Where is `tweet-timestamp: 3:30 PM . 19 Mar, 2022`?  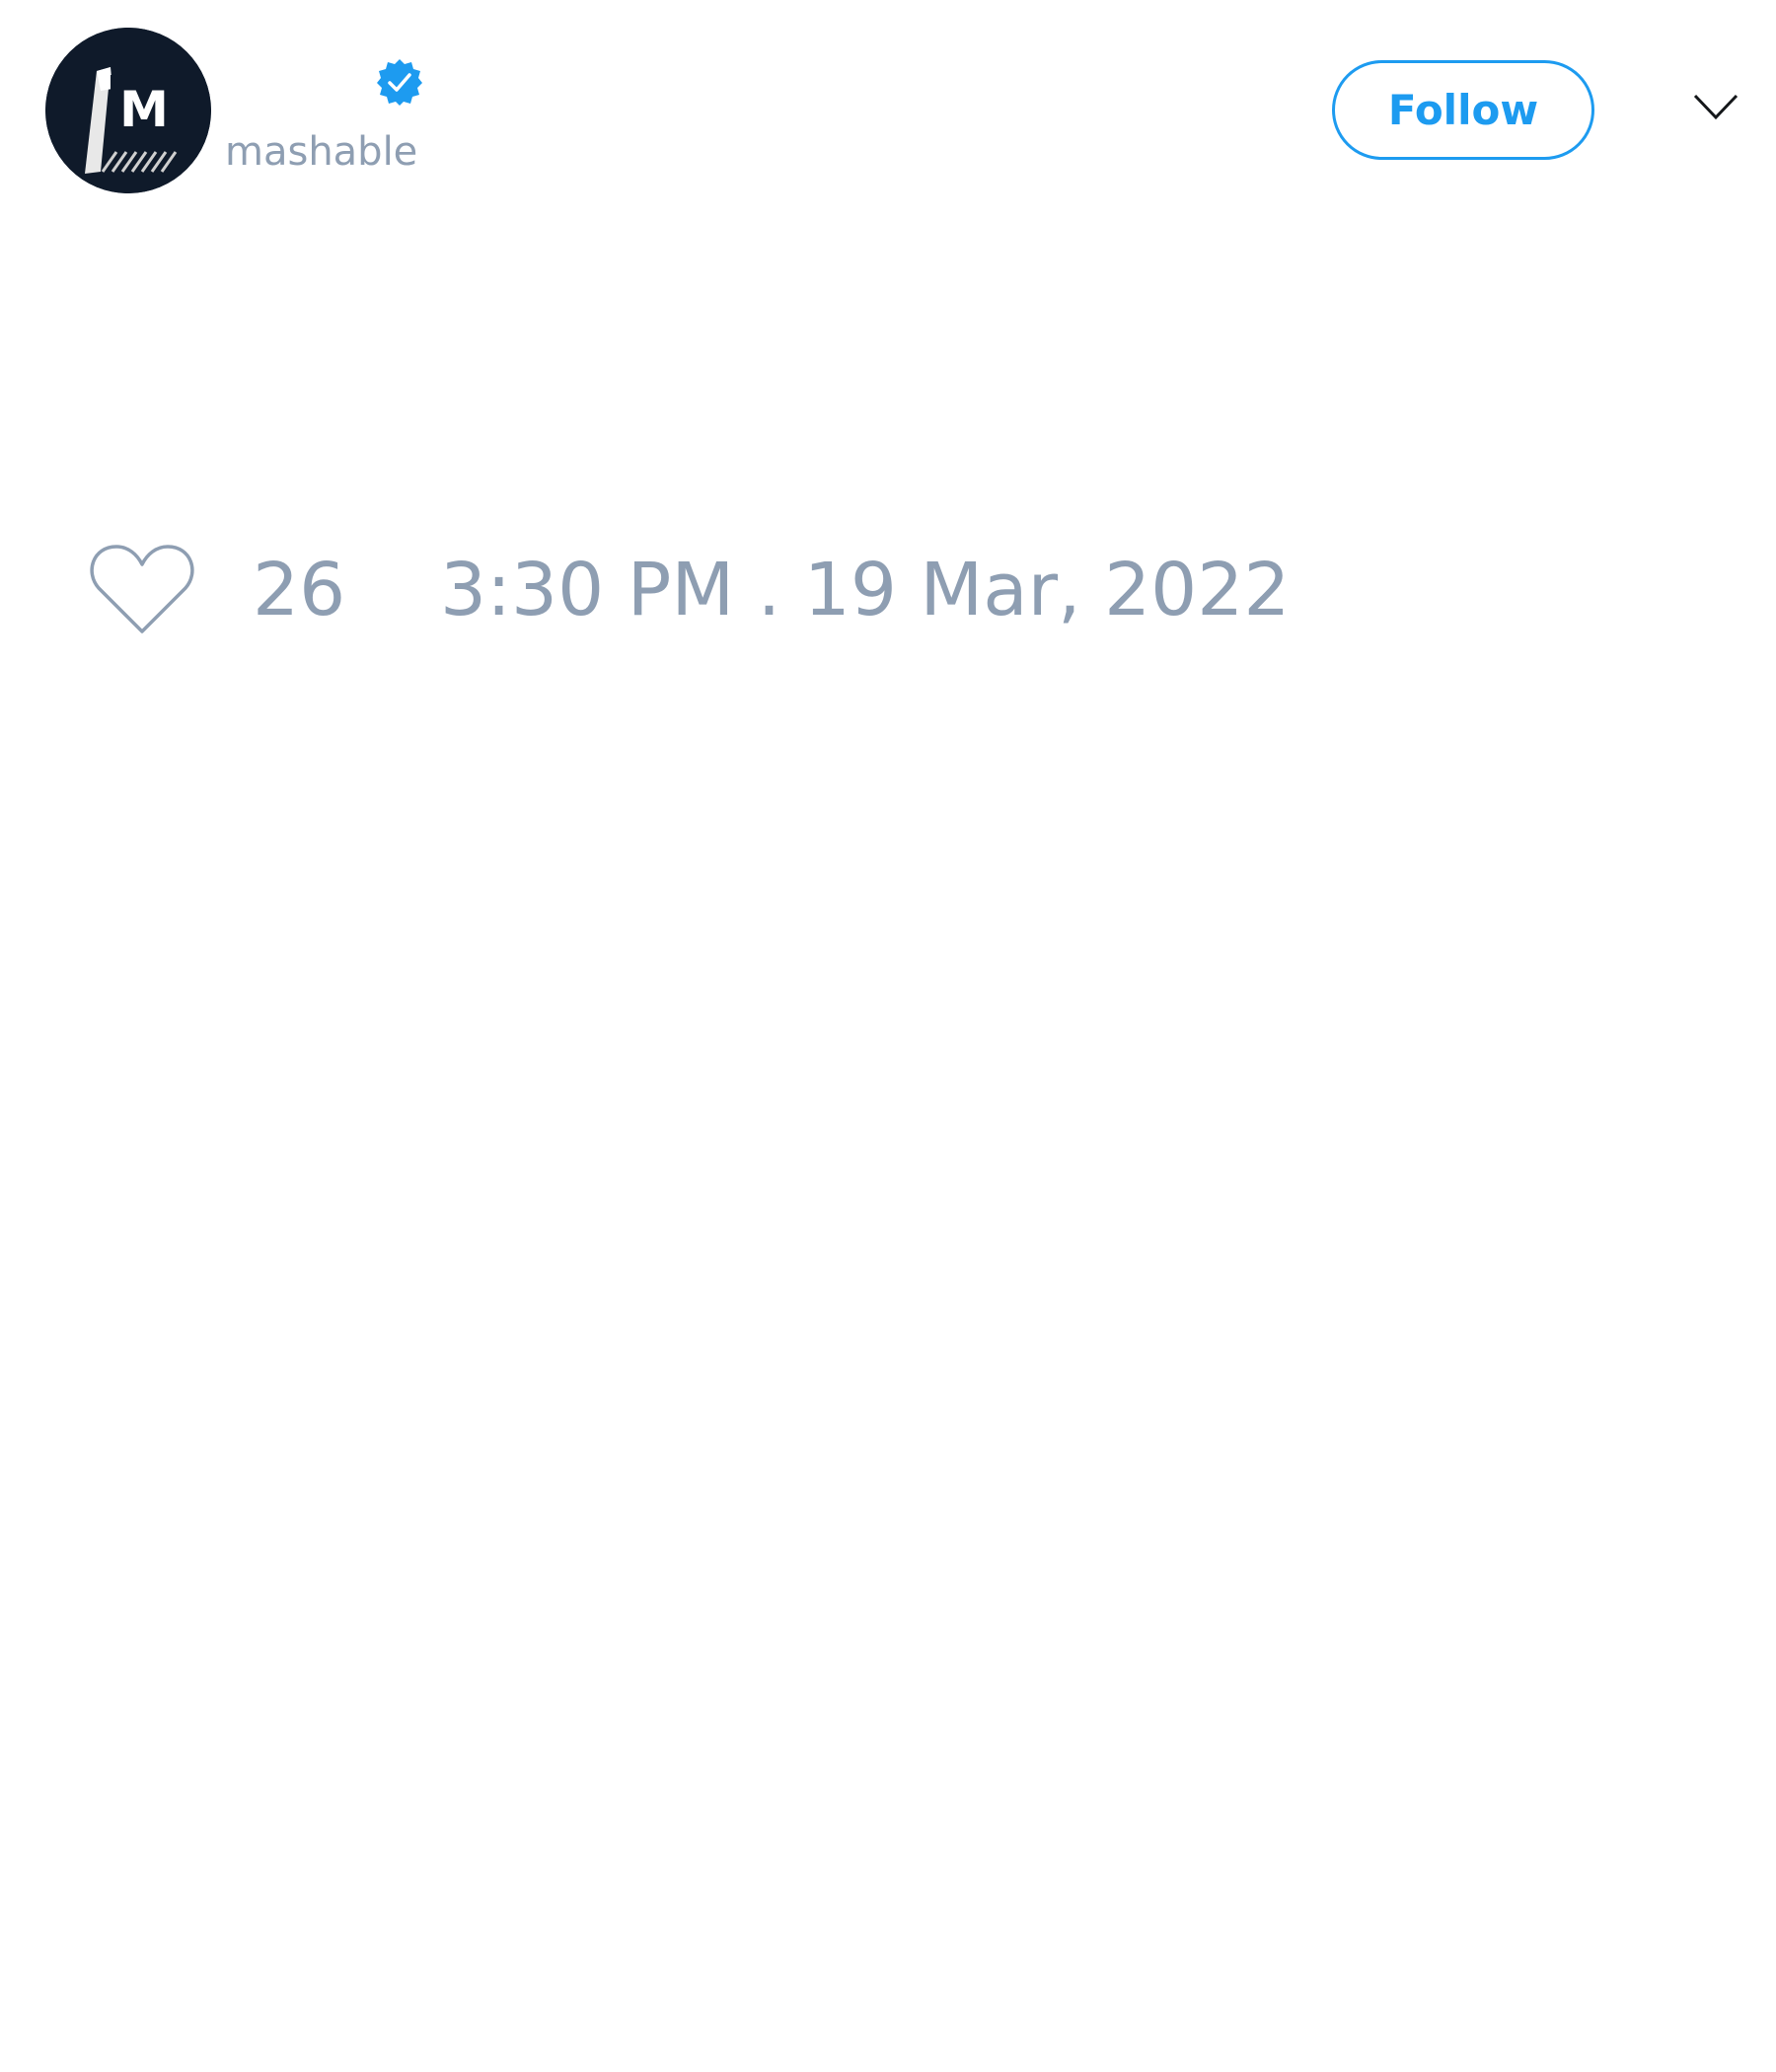
tweet-timestamp: 3:30 PM . 19 Mar, 2022 is located at coordinates (865, 590).